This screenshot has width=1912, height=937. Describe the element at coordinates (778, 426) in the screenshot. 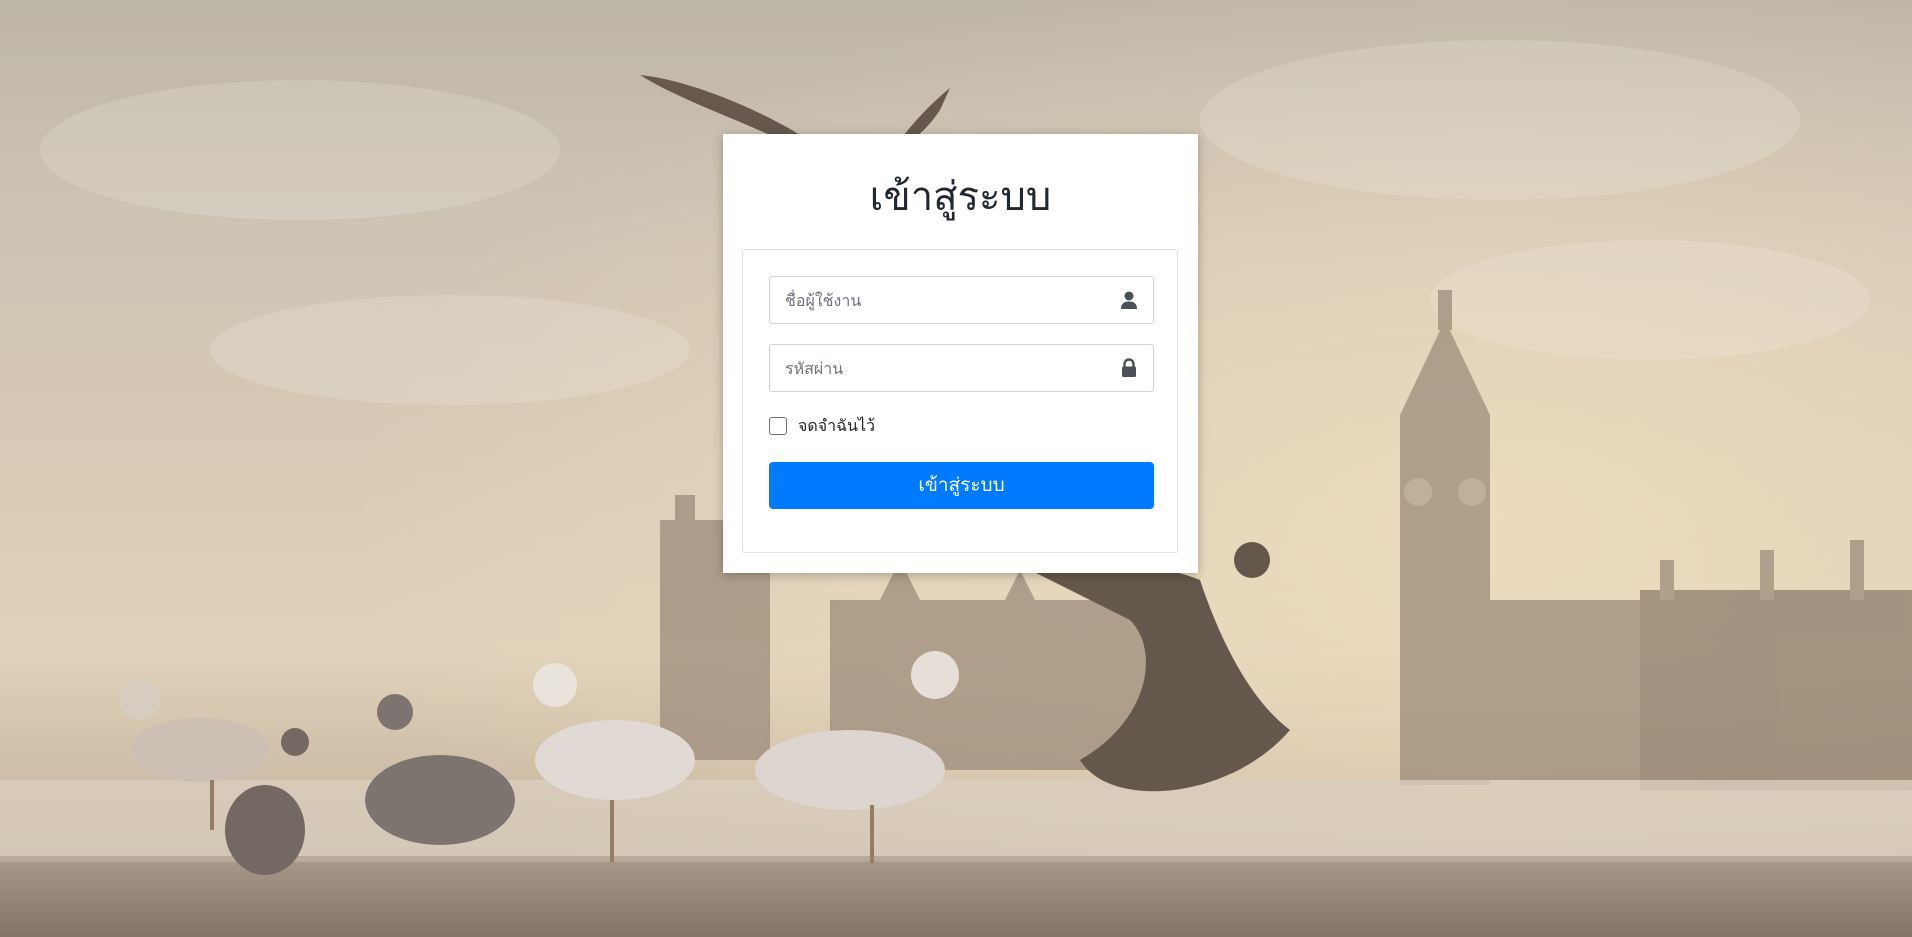

I see `remember-checkbox` at that location.